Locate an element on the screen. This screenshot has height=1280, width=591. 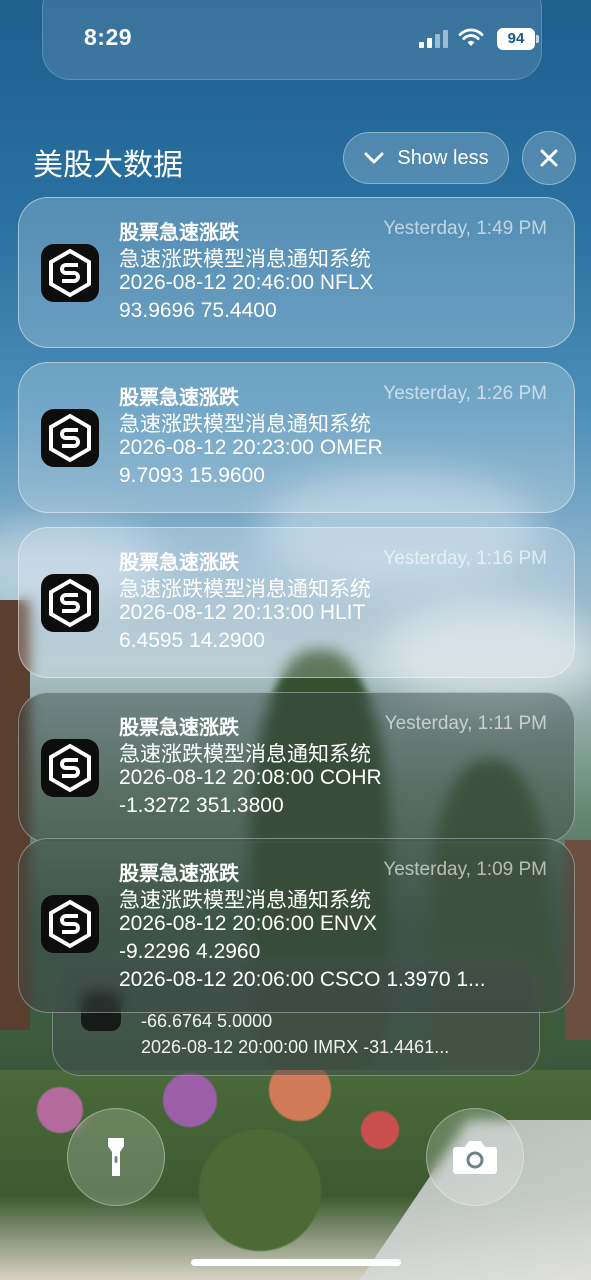
notification-line: -9.2296 4.2960 is located at coordinates (190, 951).